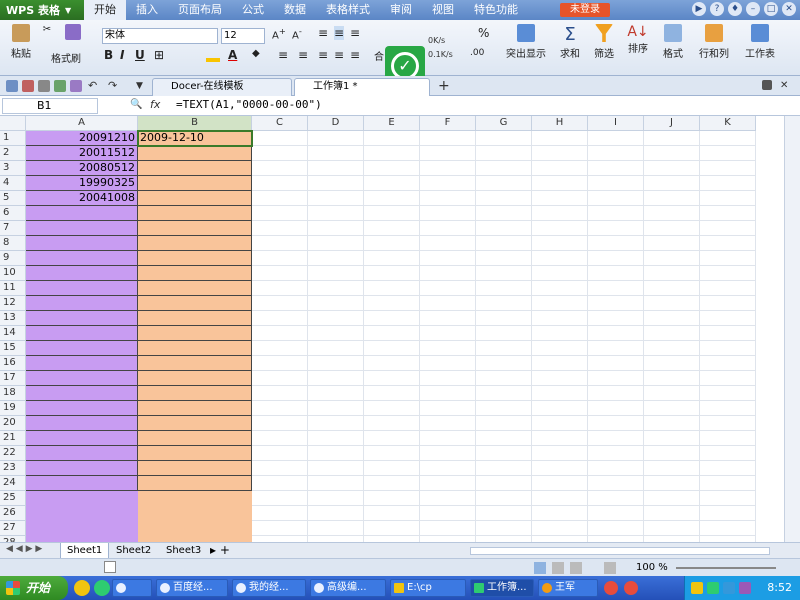  What do you see at coordinates (21, 42) in the screenshot?
I see `paste-button: 粘贴` at bounding box center [21, 42].